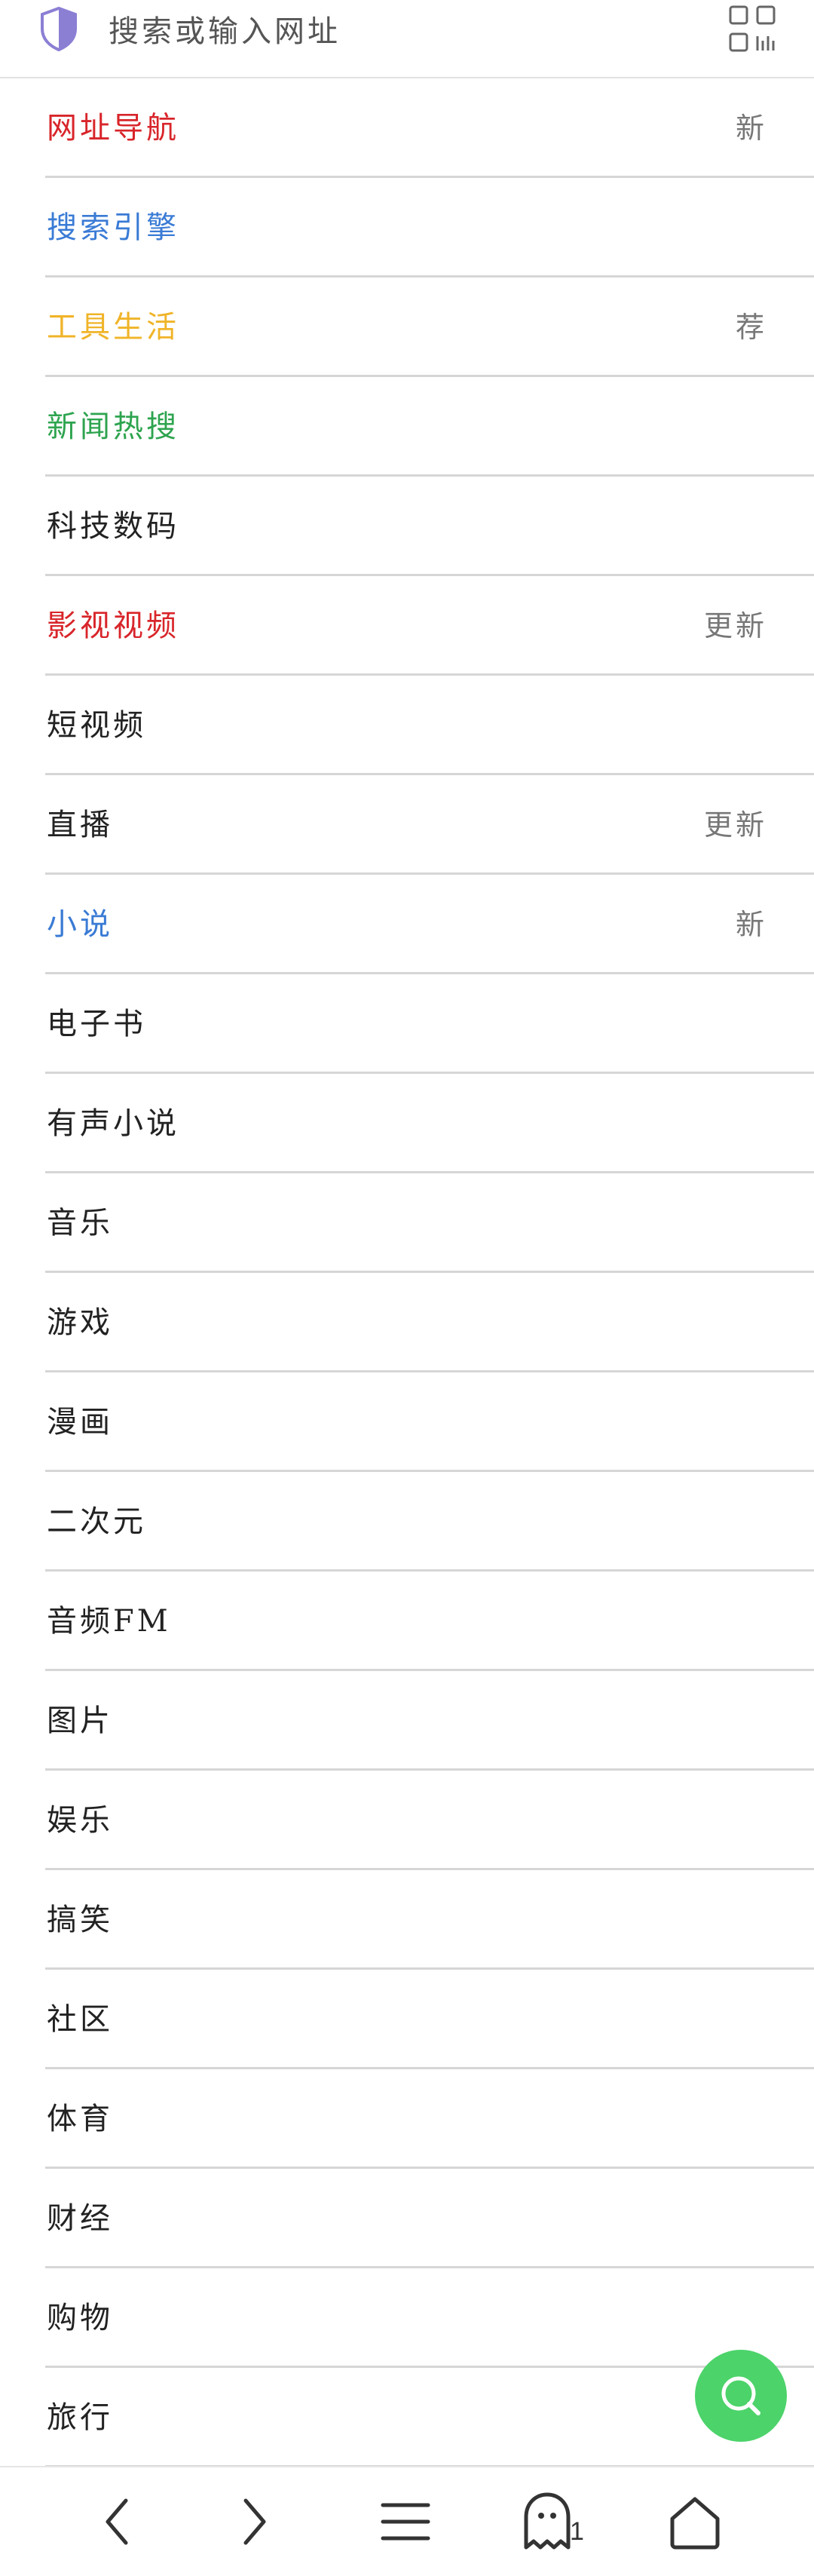 The width and height of the screenshot is (814, 2576). I want to click on category-label: 购物, so click(80, 2318).